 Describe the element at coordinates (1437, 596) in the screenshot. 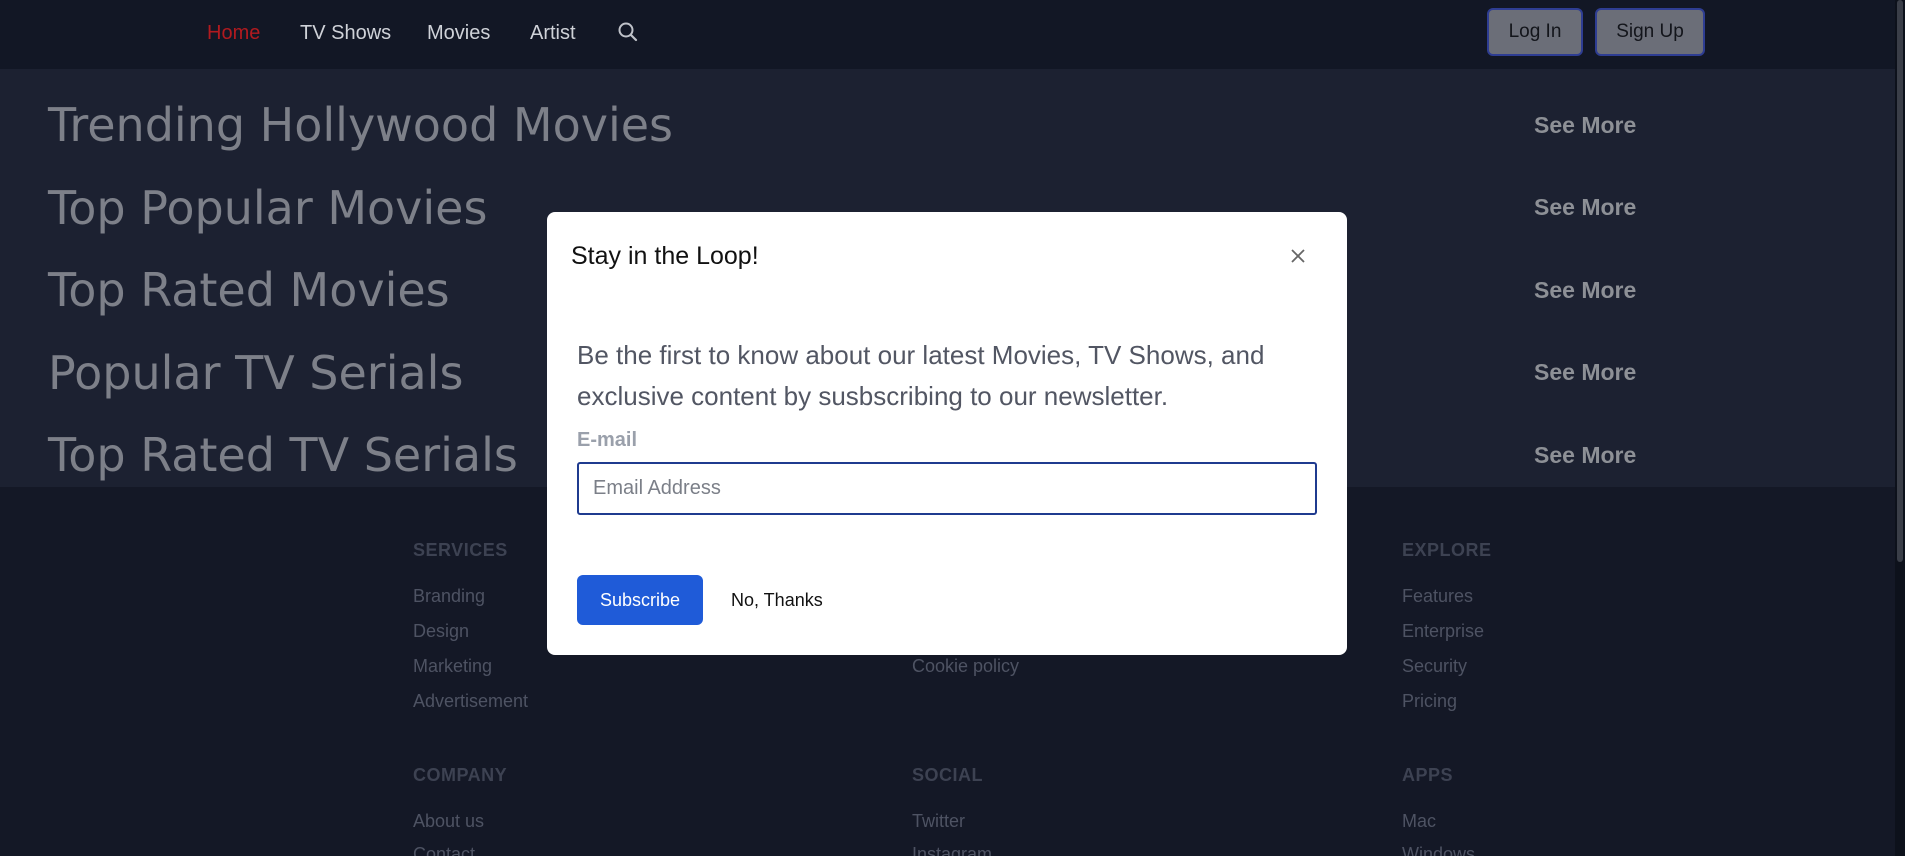

I see `footer-link: Features` at that location.